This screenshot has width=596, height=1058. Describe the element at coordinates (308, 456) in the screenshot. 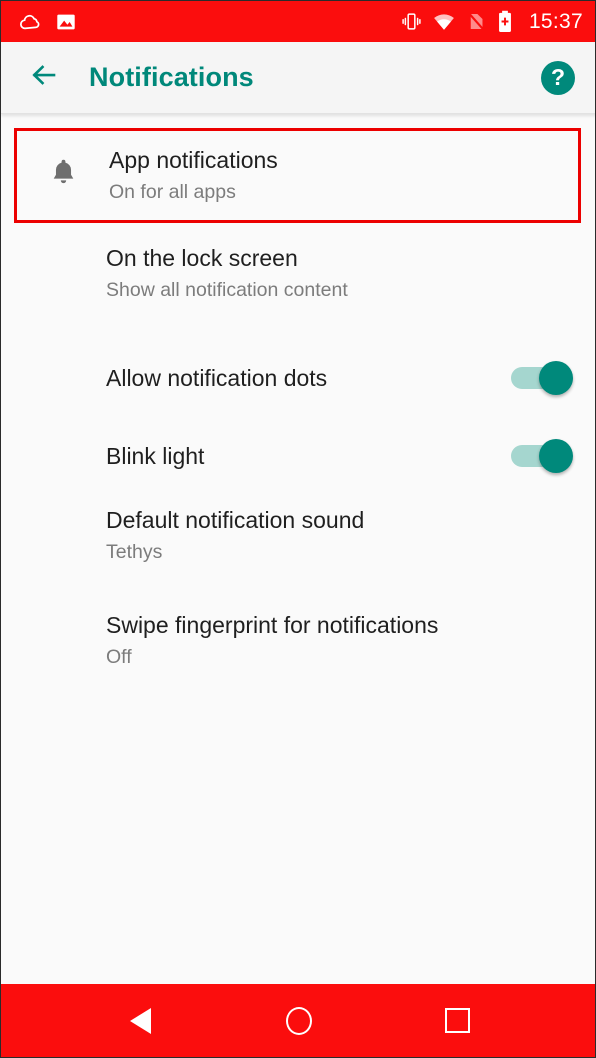

I see `setting-text-blink-light: Blink light` at that location.